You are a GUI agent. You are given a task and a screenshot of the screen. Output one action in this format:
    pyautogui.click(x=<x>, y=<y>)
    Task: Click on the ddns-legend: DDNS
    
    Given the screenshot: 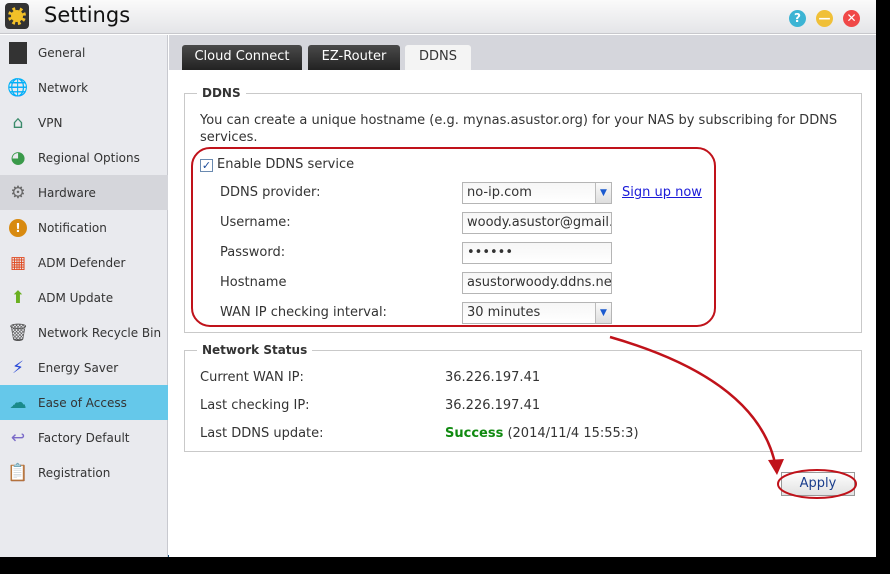 What is the action you would take?
    pyautogui.click(x=221, y=93)
    